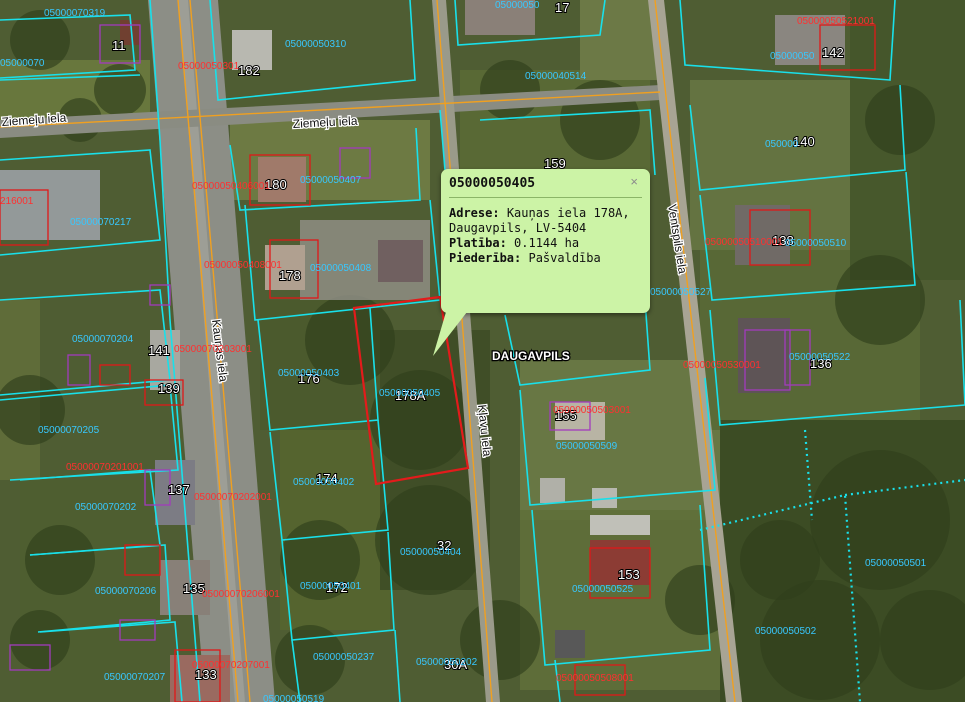 This screenshot has width=965, height=702. What do you see at coordinates (562, 7) in the screenshot?
I see `map-label: 17` at bounding box center [562, 7].